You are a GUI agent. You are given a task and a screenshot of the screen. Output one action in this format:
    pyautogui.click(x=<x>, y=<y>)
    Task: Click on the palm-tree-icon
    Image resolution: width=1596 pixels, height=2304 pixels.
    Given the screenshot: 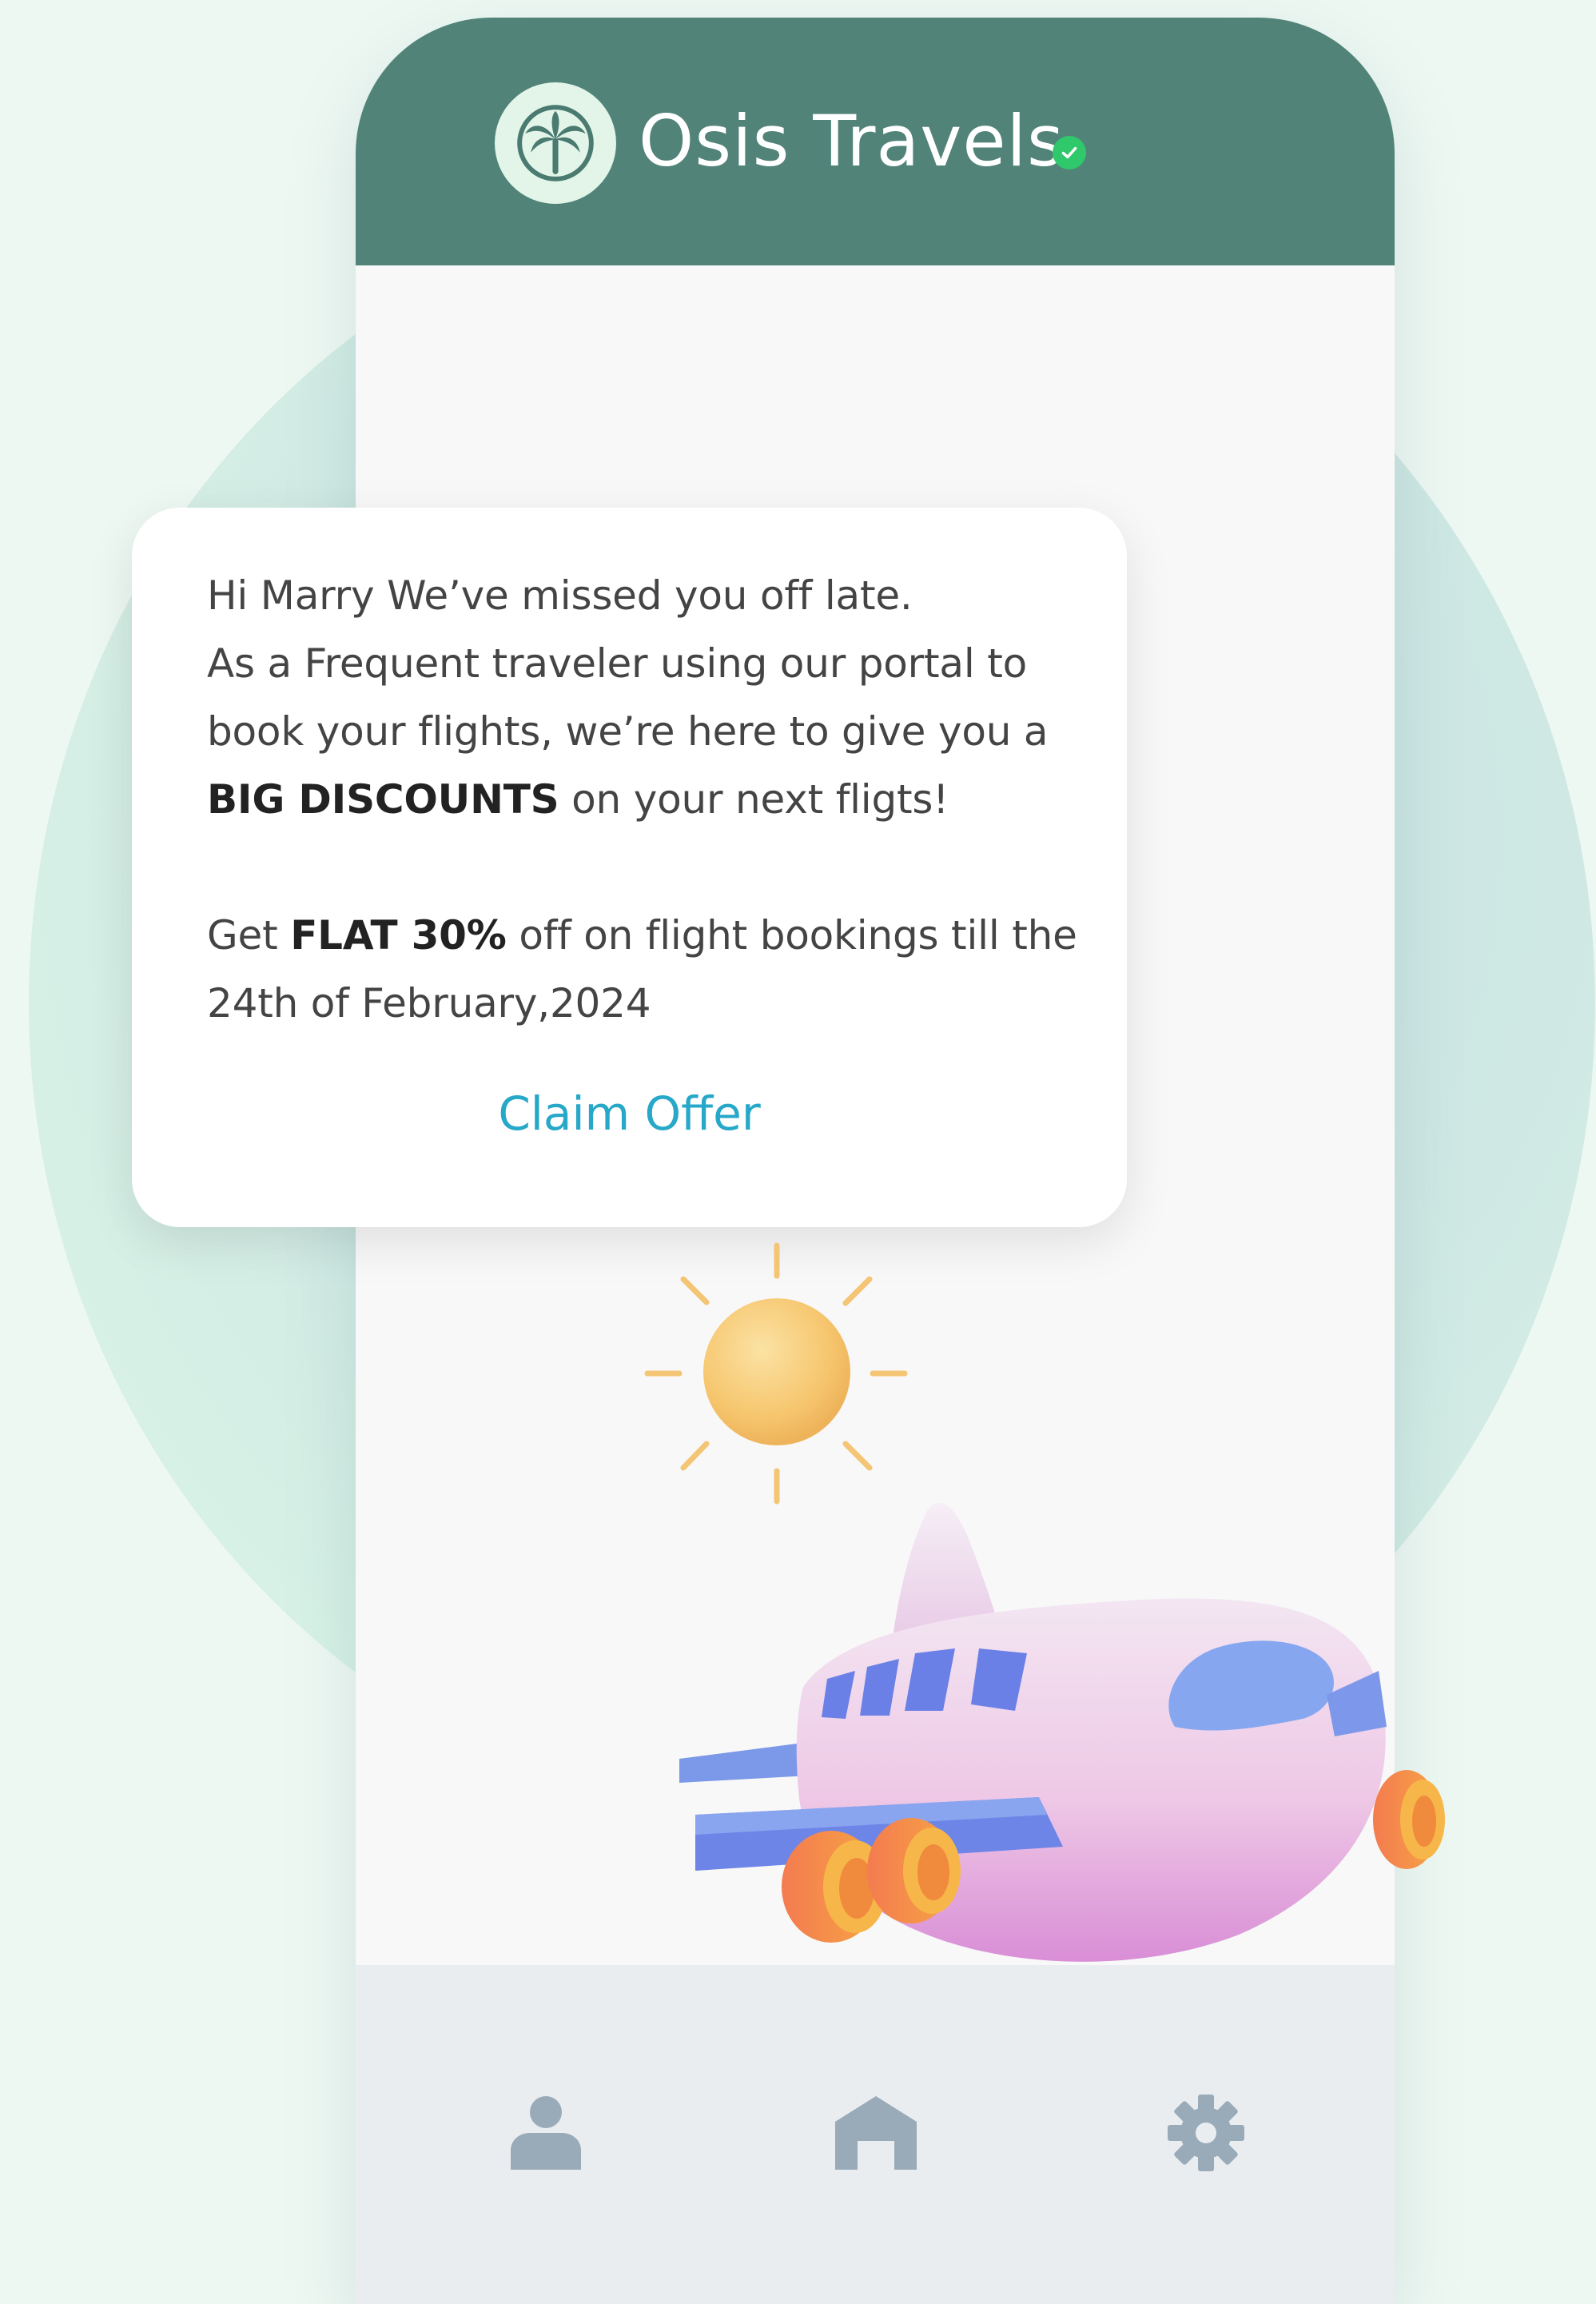 What is the action you would take?
    pyautogui.click(x=555, y=143)
    